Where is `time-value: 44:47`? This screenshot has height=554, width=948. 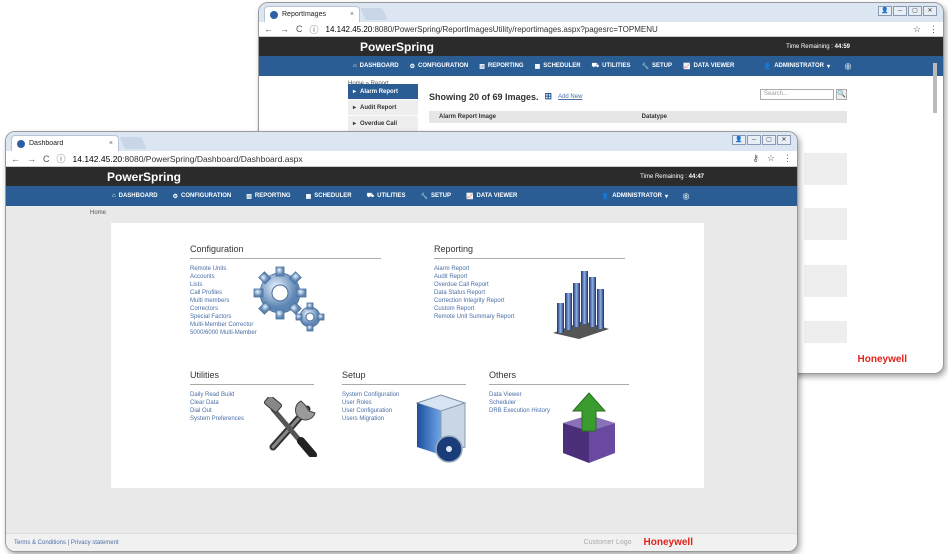 time-value: 44:47 is located at coordinates (696, 176).